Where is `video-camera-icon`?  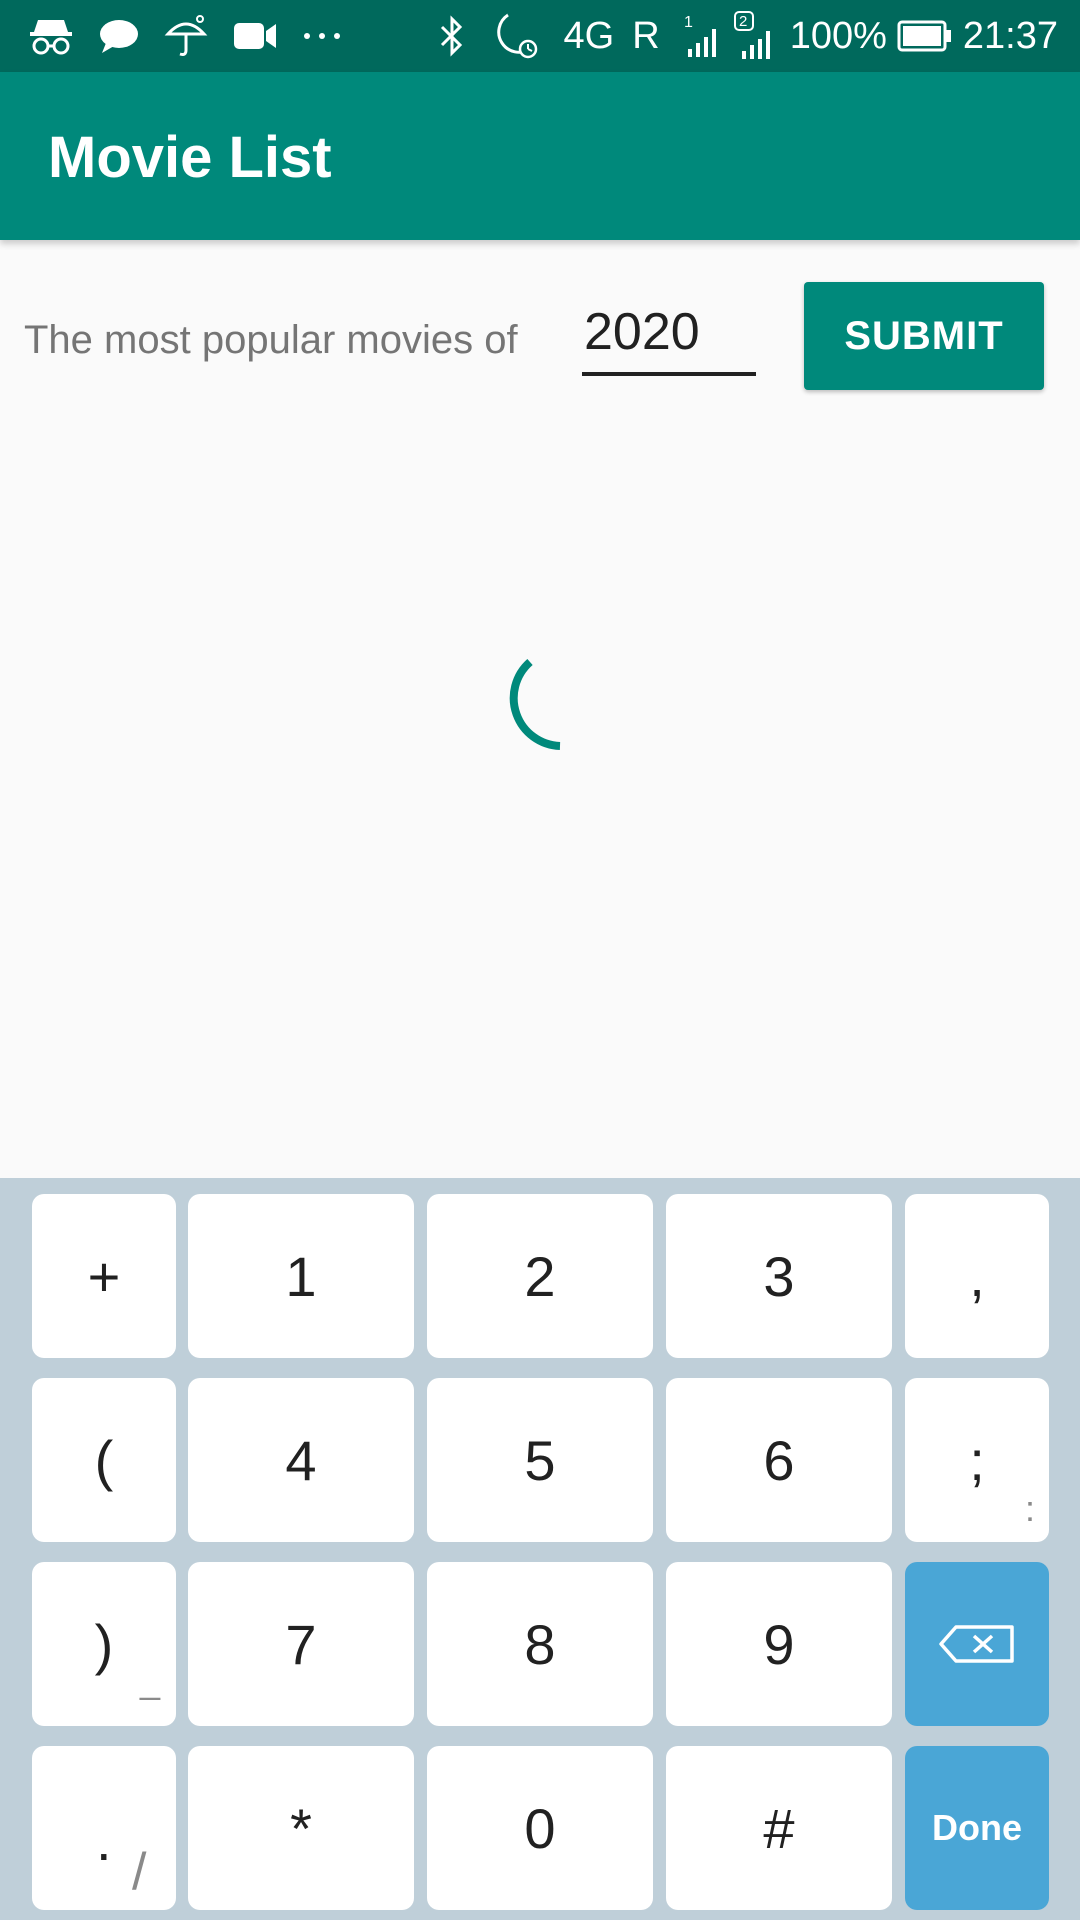 video-camera-icon is located at coordinates (255, 36).